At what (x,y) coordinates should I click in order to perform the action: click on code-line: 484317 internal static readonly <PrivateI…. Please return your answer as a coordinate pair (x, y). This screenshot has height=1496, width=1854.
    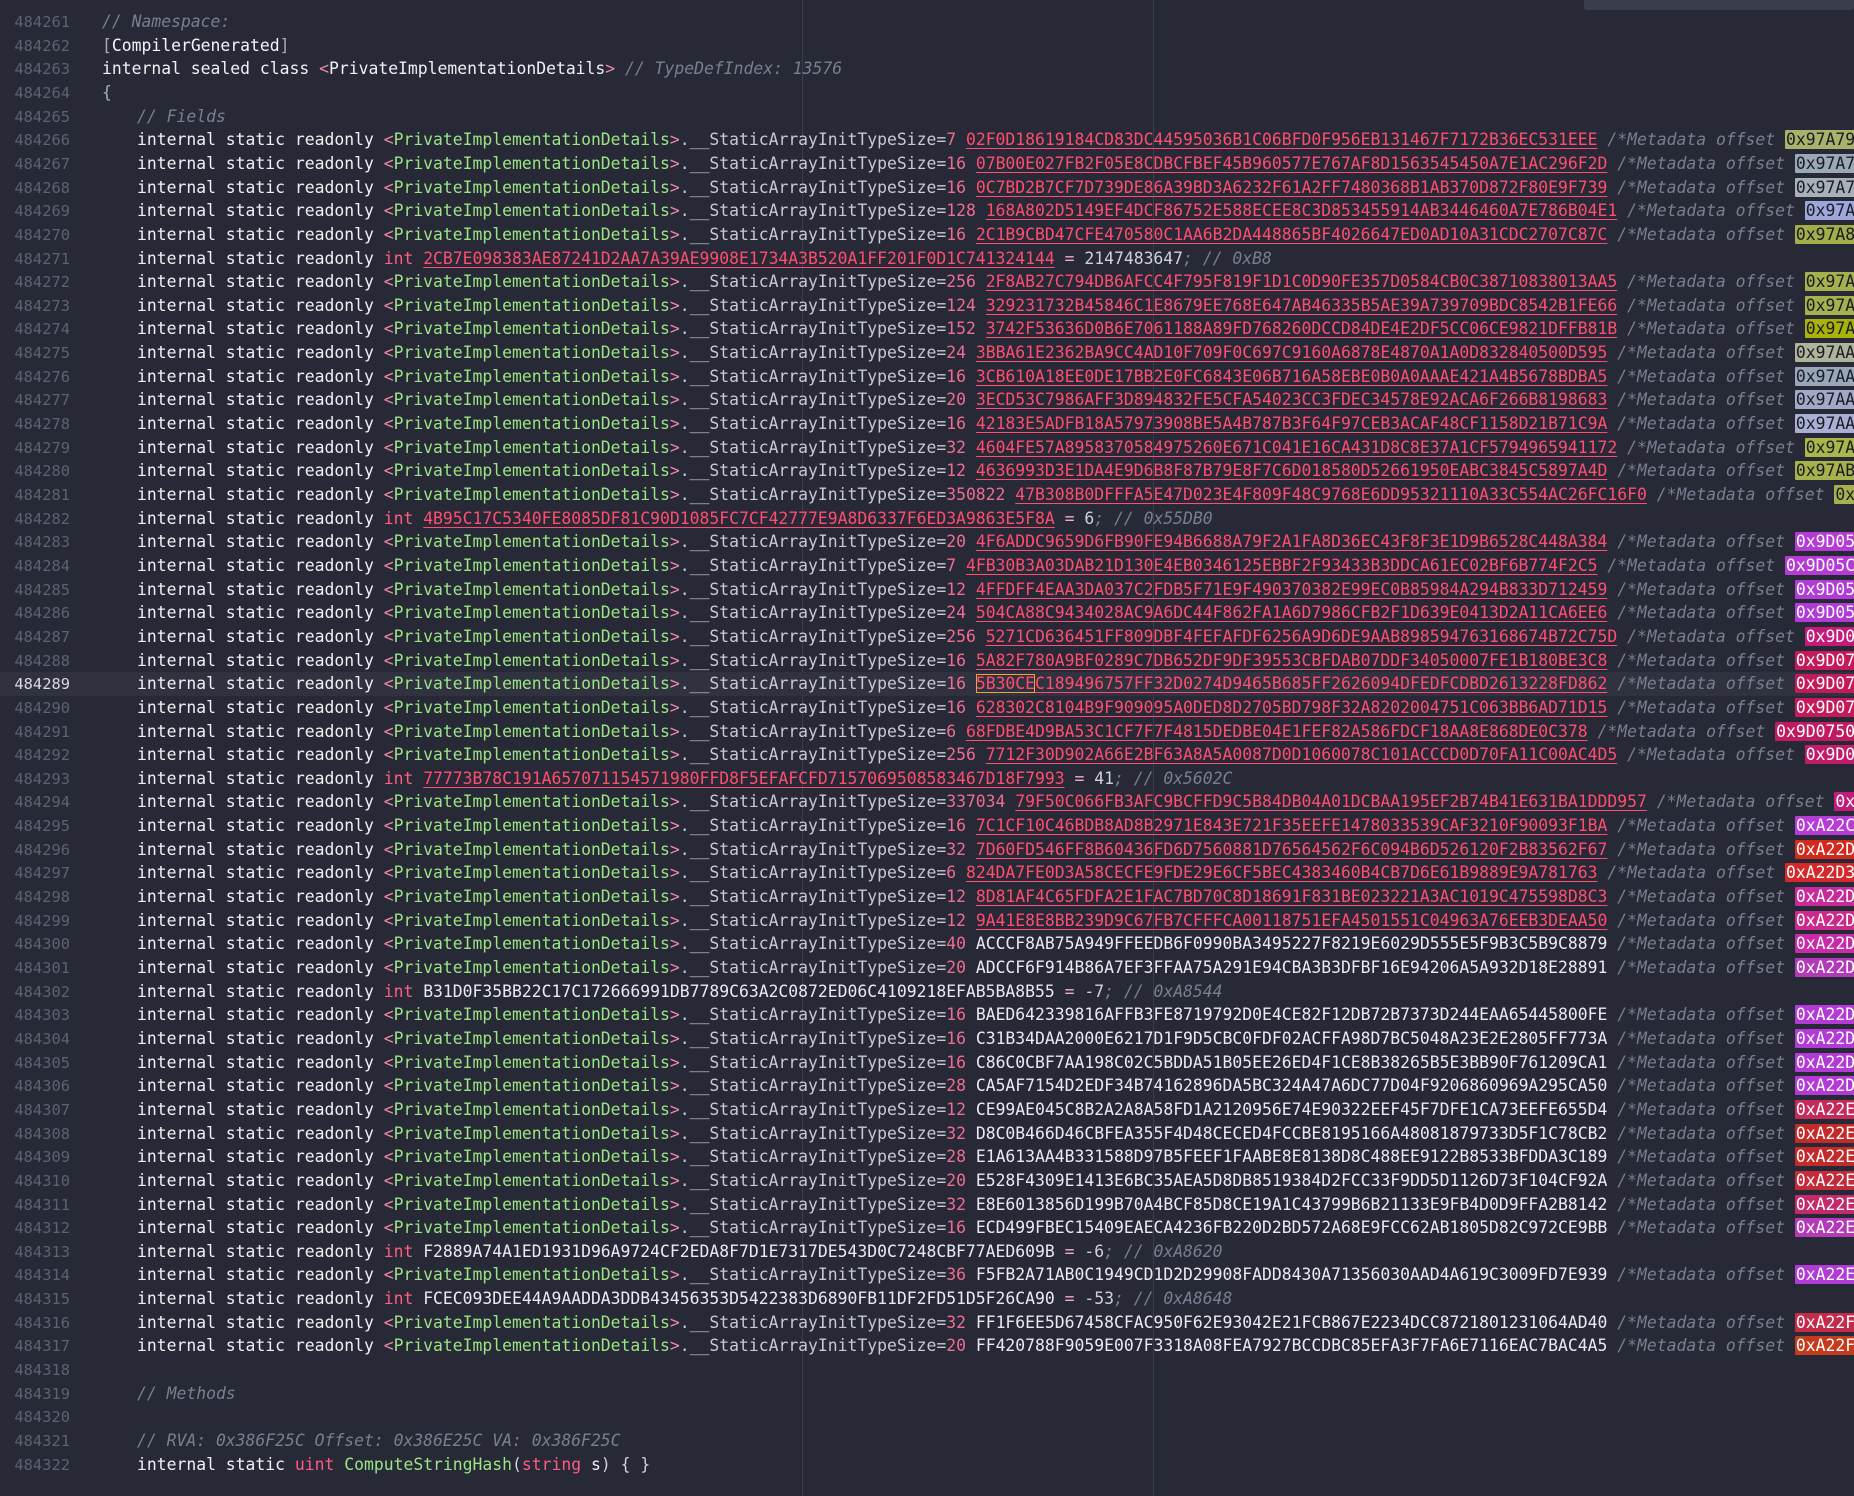
    Looking at the image, I should click on (927, 1346).